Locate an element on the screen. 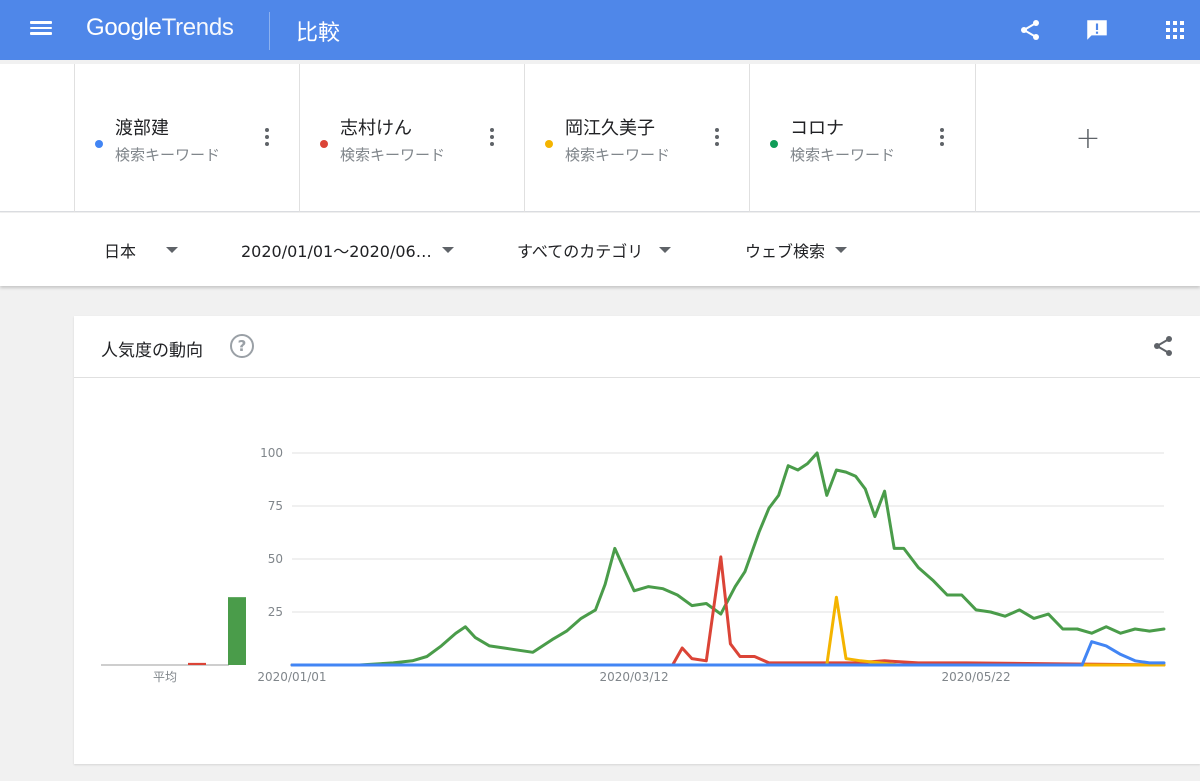 The height and width of the screenshot is (781, 1200). page-title: 比較 is located at coordinates (318, 33).